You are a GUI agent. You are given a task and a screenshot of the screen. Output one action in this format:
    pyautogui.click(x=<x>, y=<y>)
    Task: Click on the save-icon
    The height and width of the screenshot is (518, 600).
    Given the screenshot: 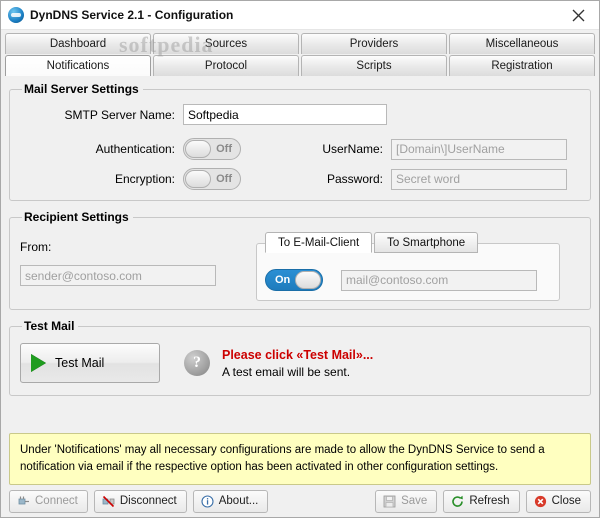 What is the action you would take?
    pyautogui.click(x=389, y=501)
    